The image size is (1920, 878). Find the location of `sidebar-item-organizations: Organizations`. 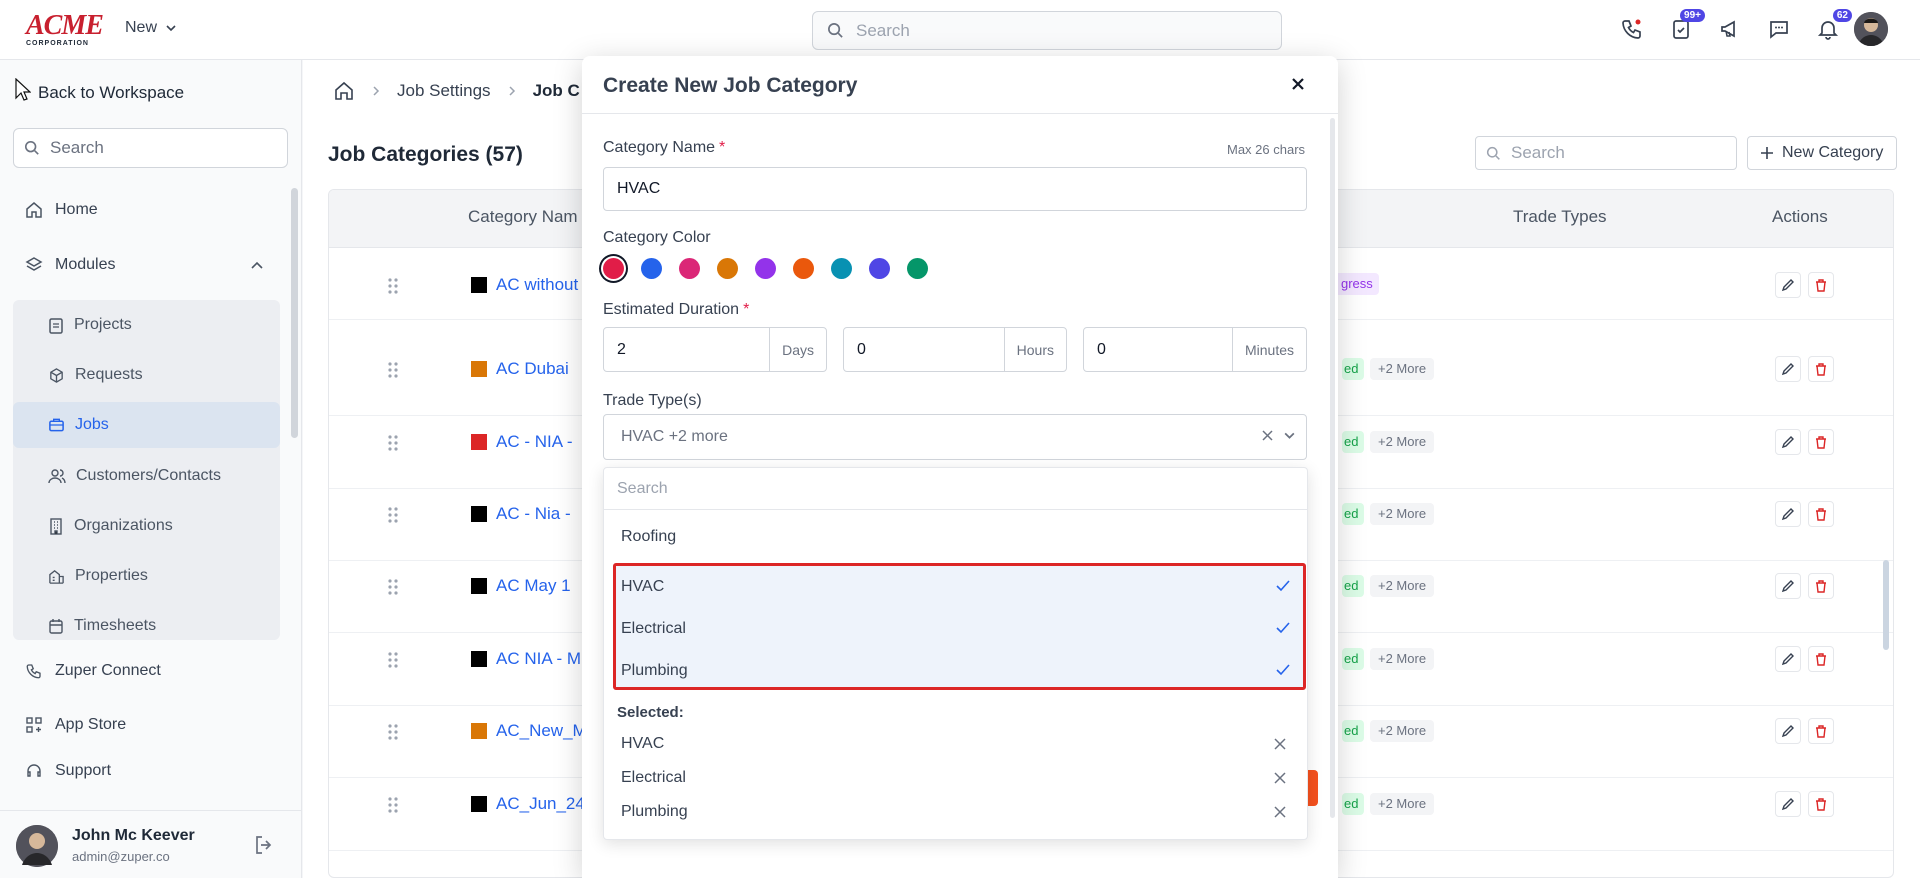

sidebar-item-organizations: Organizations is located at coordinates (146, 526).